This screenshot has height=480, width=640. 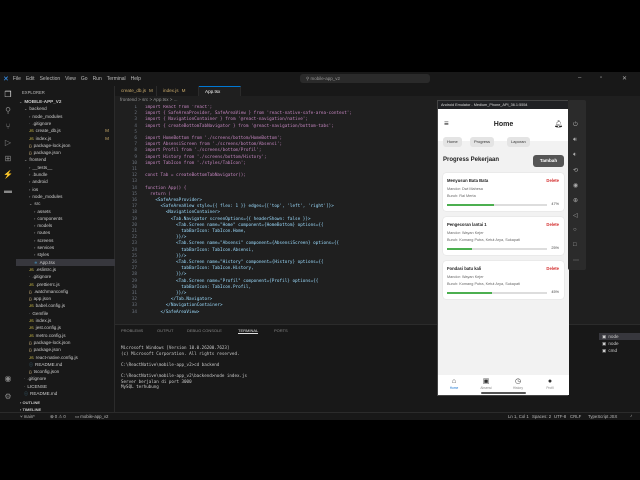 What do you see at coordinates (65, 101) in the screenshot?
I see `explorer-item: ⌄ MOBILE-APP_V2` at bounding box center [65, 101].